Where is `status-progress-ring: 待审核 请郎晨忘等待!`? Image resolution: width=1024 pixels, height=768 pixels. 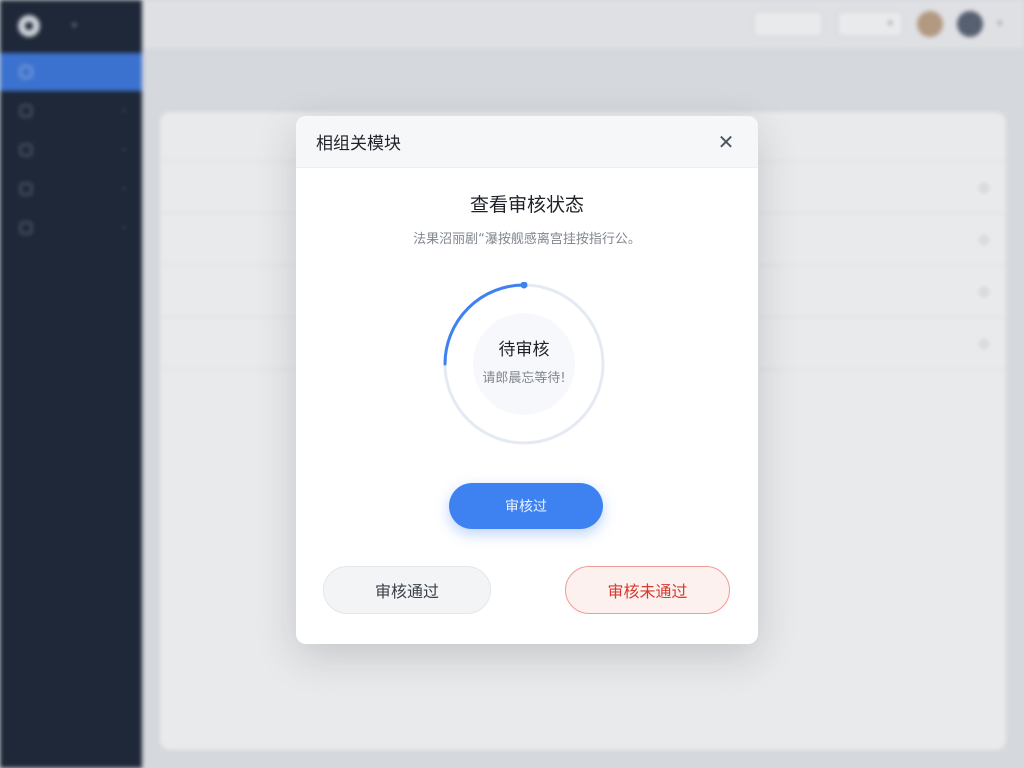 status-progress-ring: 待审核 请郎晨忘等待! is located at coordinates (524, 363).